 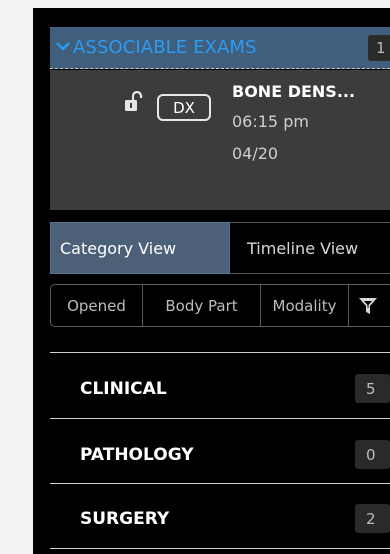 What do you see at coordinates (310, 248) in the screenshot?
I see `tab-timeline-view: Timeline View` at bounding box center [310, 248].